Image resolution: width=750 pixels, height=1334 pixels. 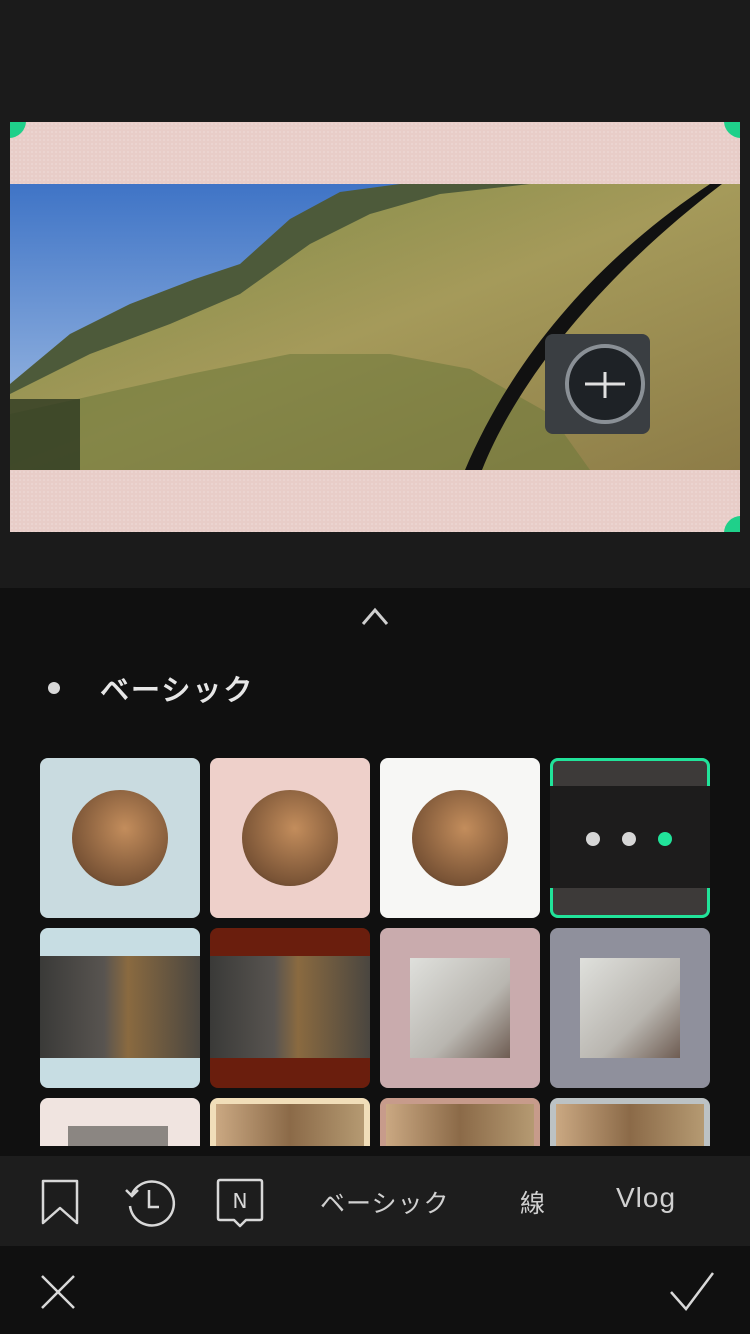 I want to click on resize-handle-bottom-right, so click(x=725, y=517).